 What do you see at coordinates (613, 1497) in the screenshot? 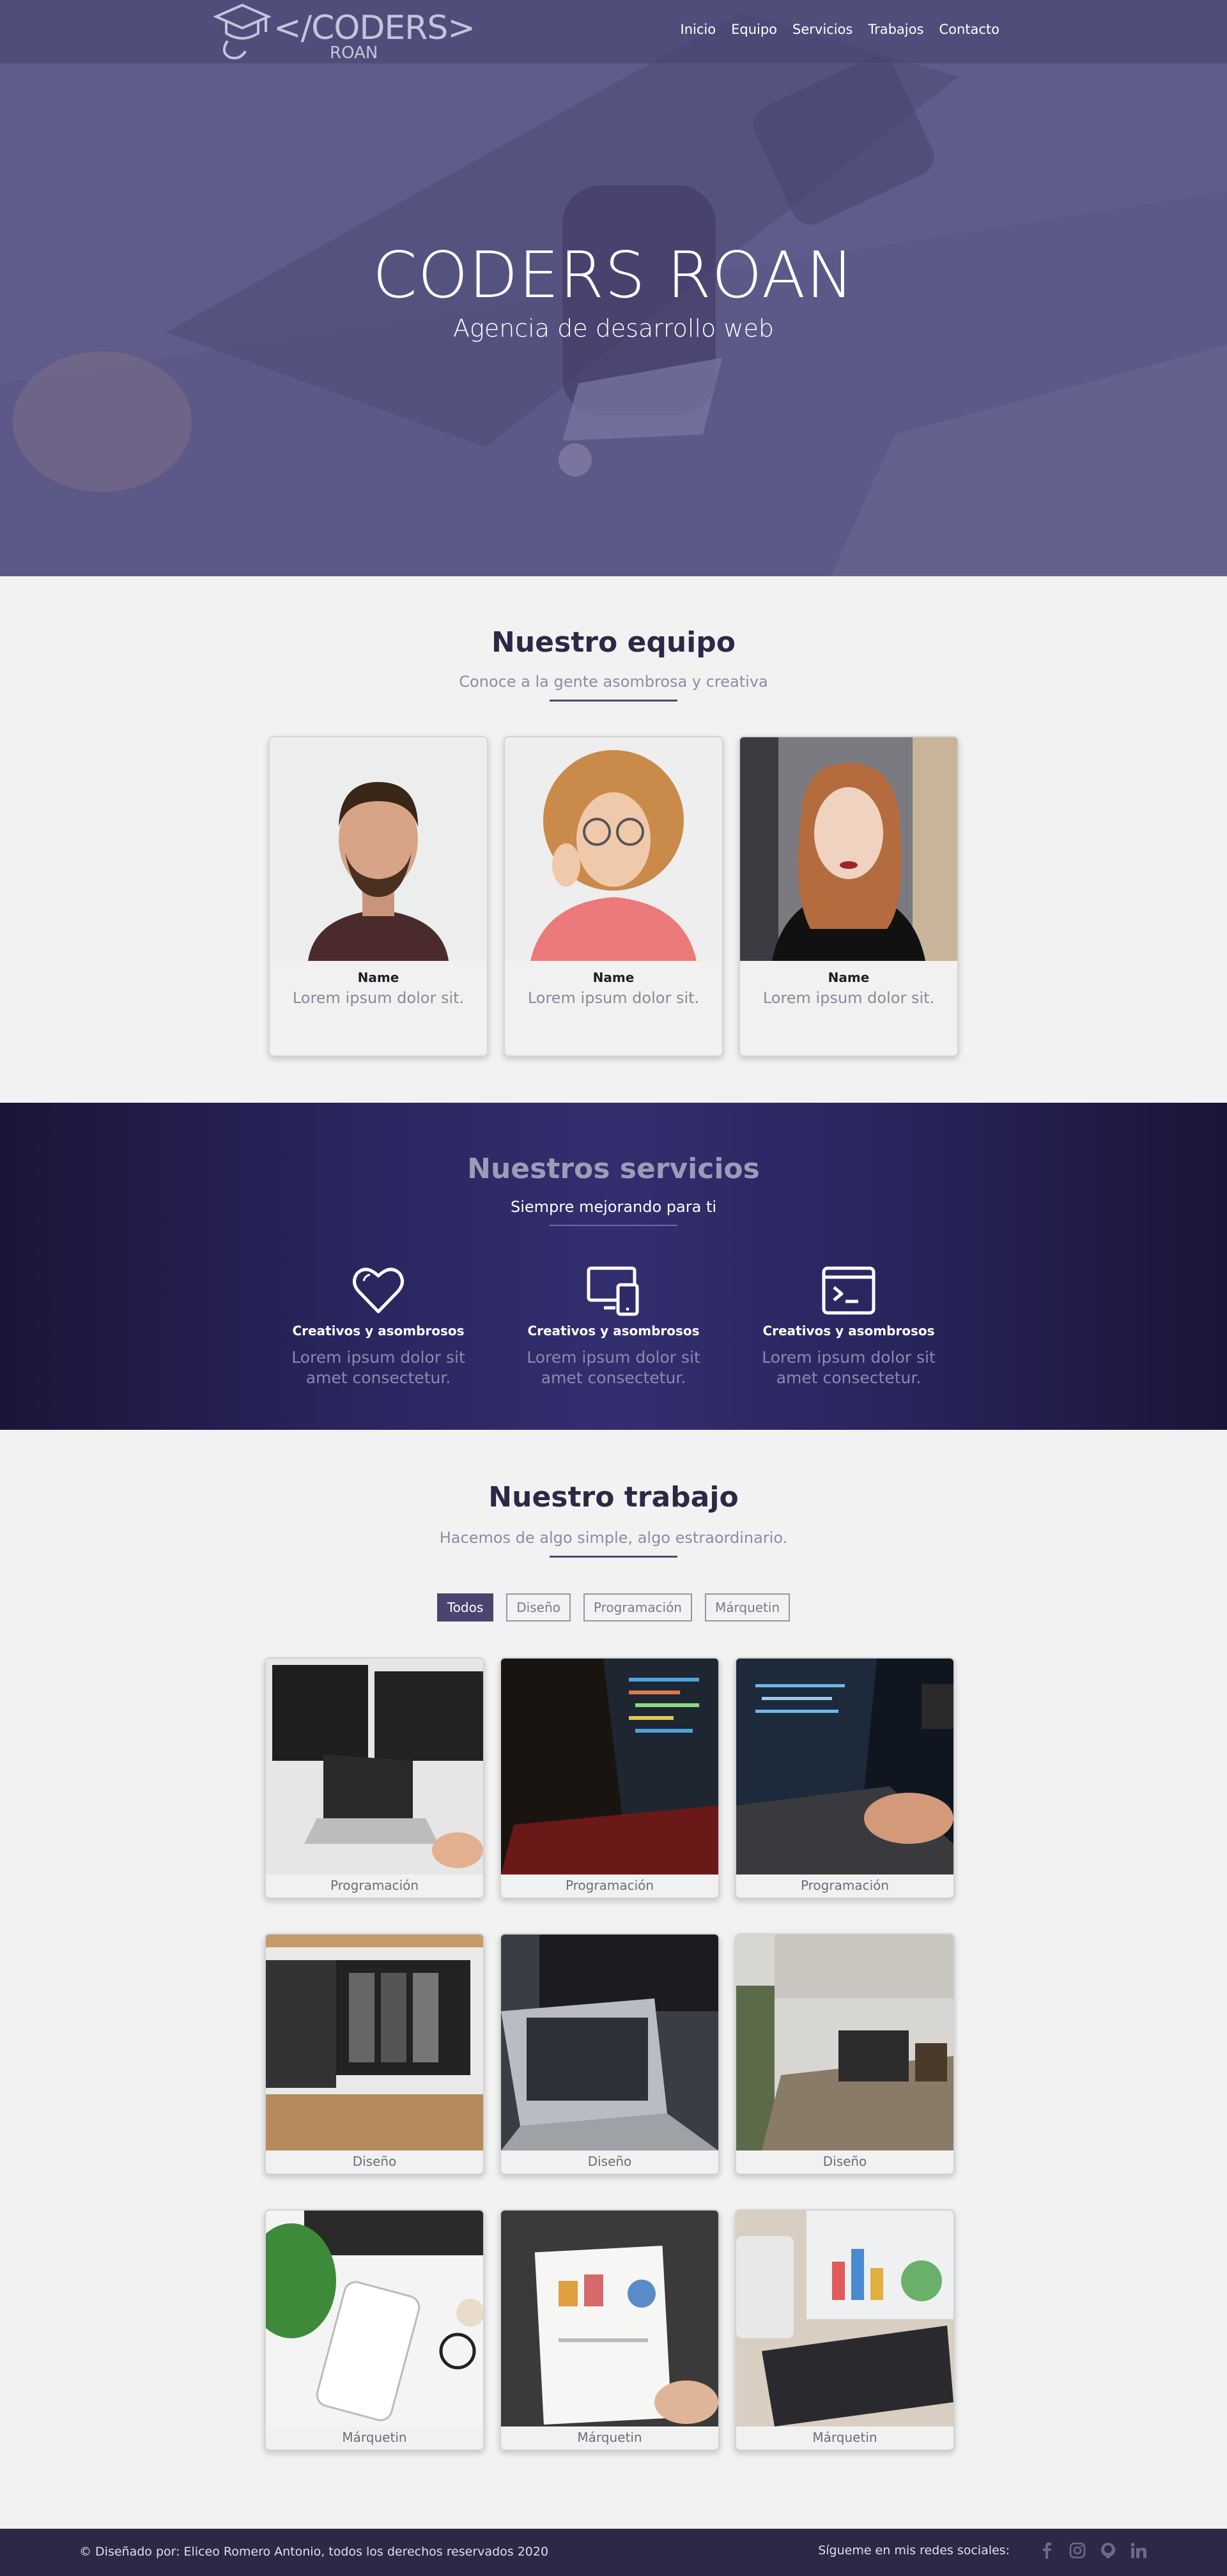
I see `work-title: Nuestro trabajo` at bounding box center [613, 1497].